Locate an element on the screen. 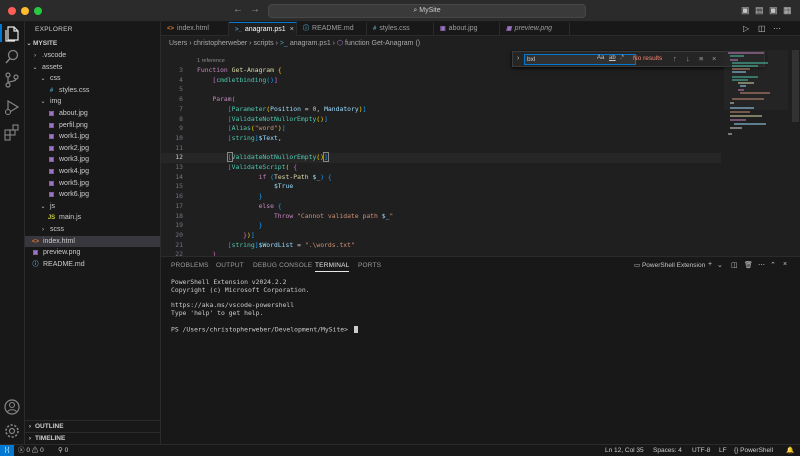  tree-item-js: ⌄ js is located at coordinates (92, 207).